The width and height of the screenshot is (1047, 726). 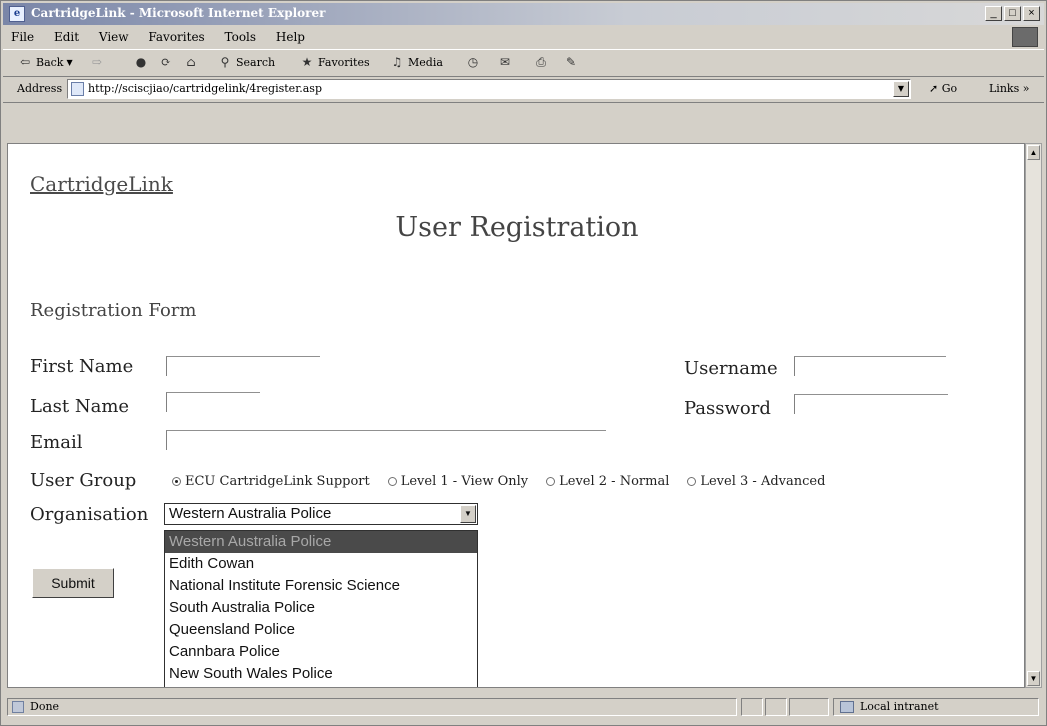 What do you see at coordinates (73, 583) in the screenshot?
I see `submit-button: Submit` at bounding box center [73, 583].